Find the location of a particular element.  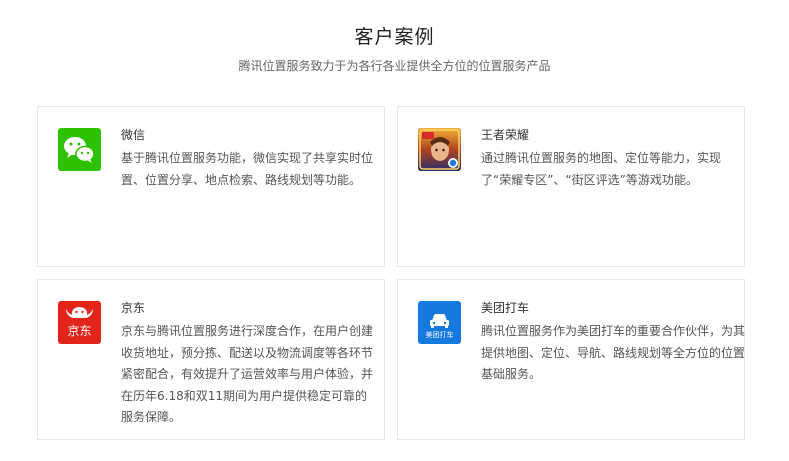

case-name: 美团打车 is located at coordinates (505, 308).